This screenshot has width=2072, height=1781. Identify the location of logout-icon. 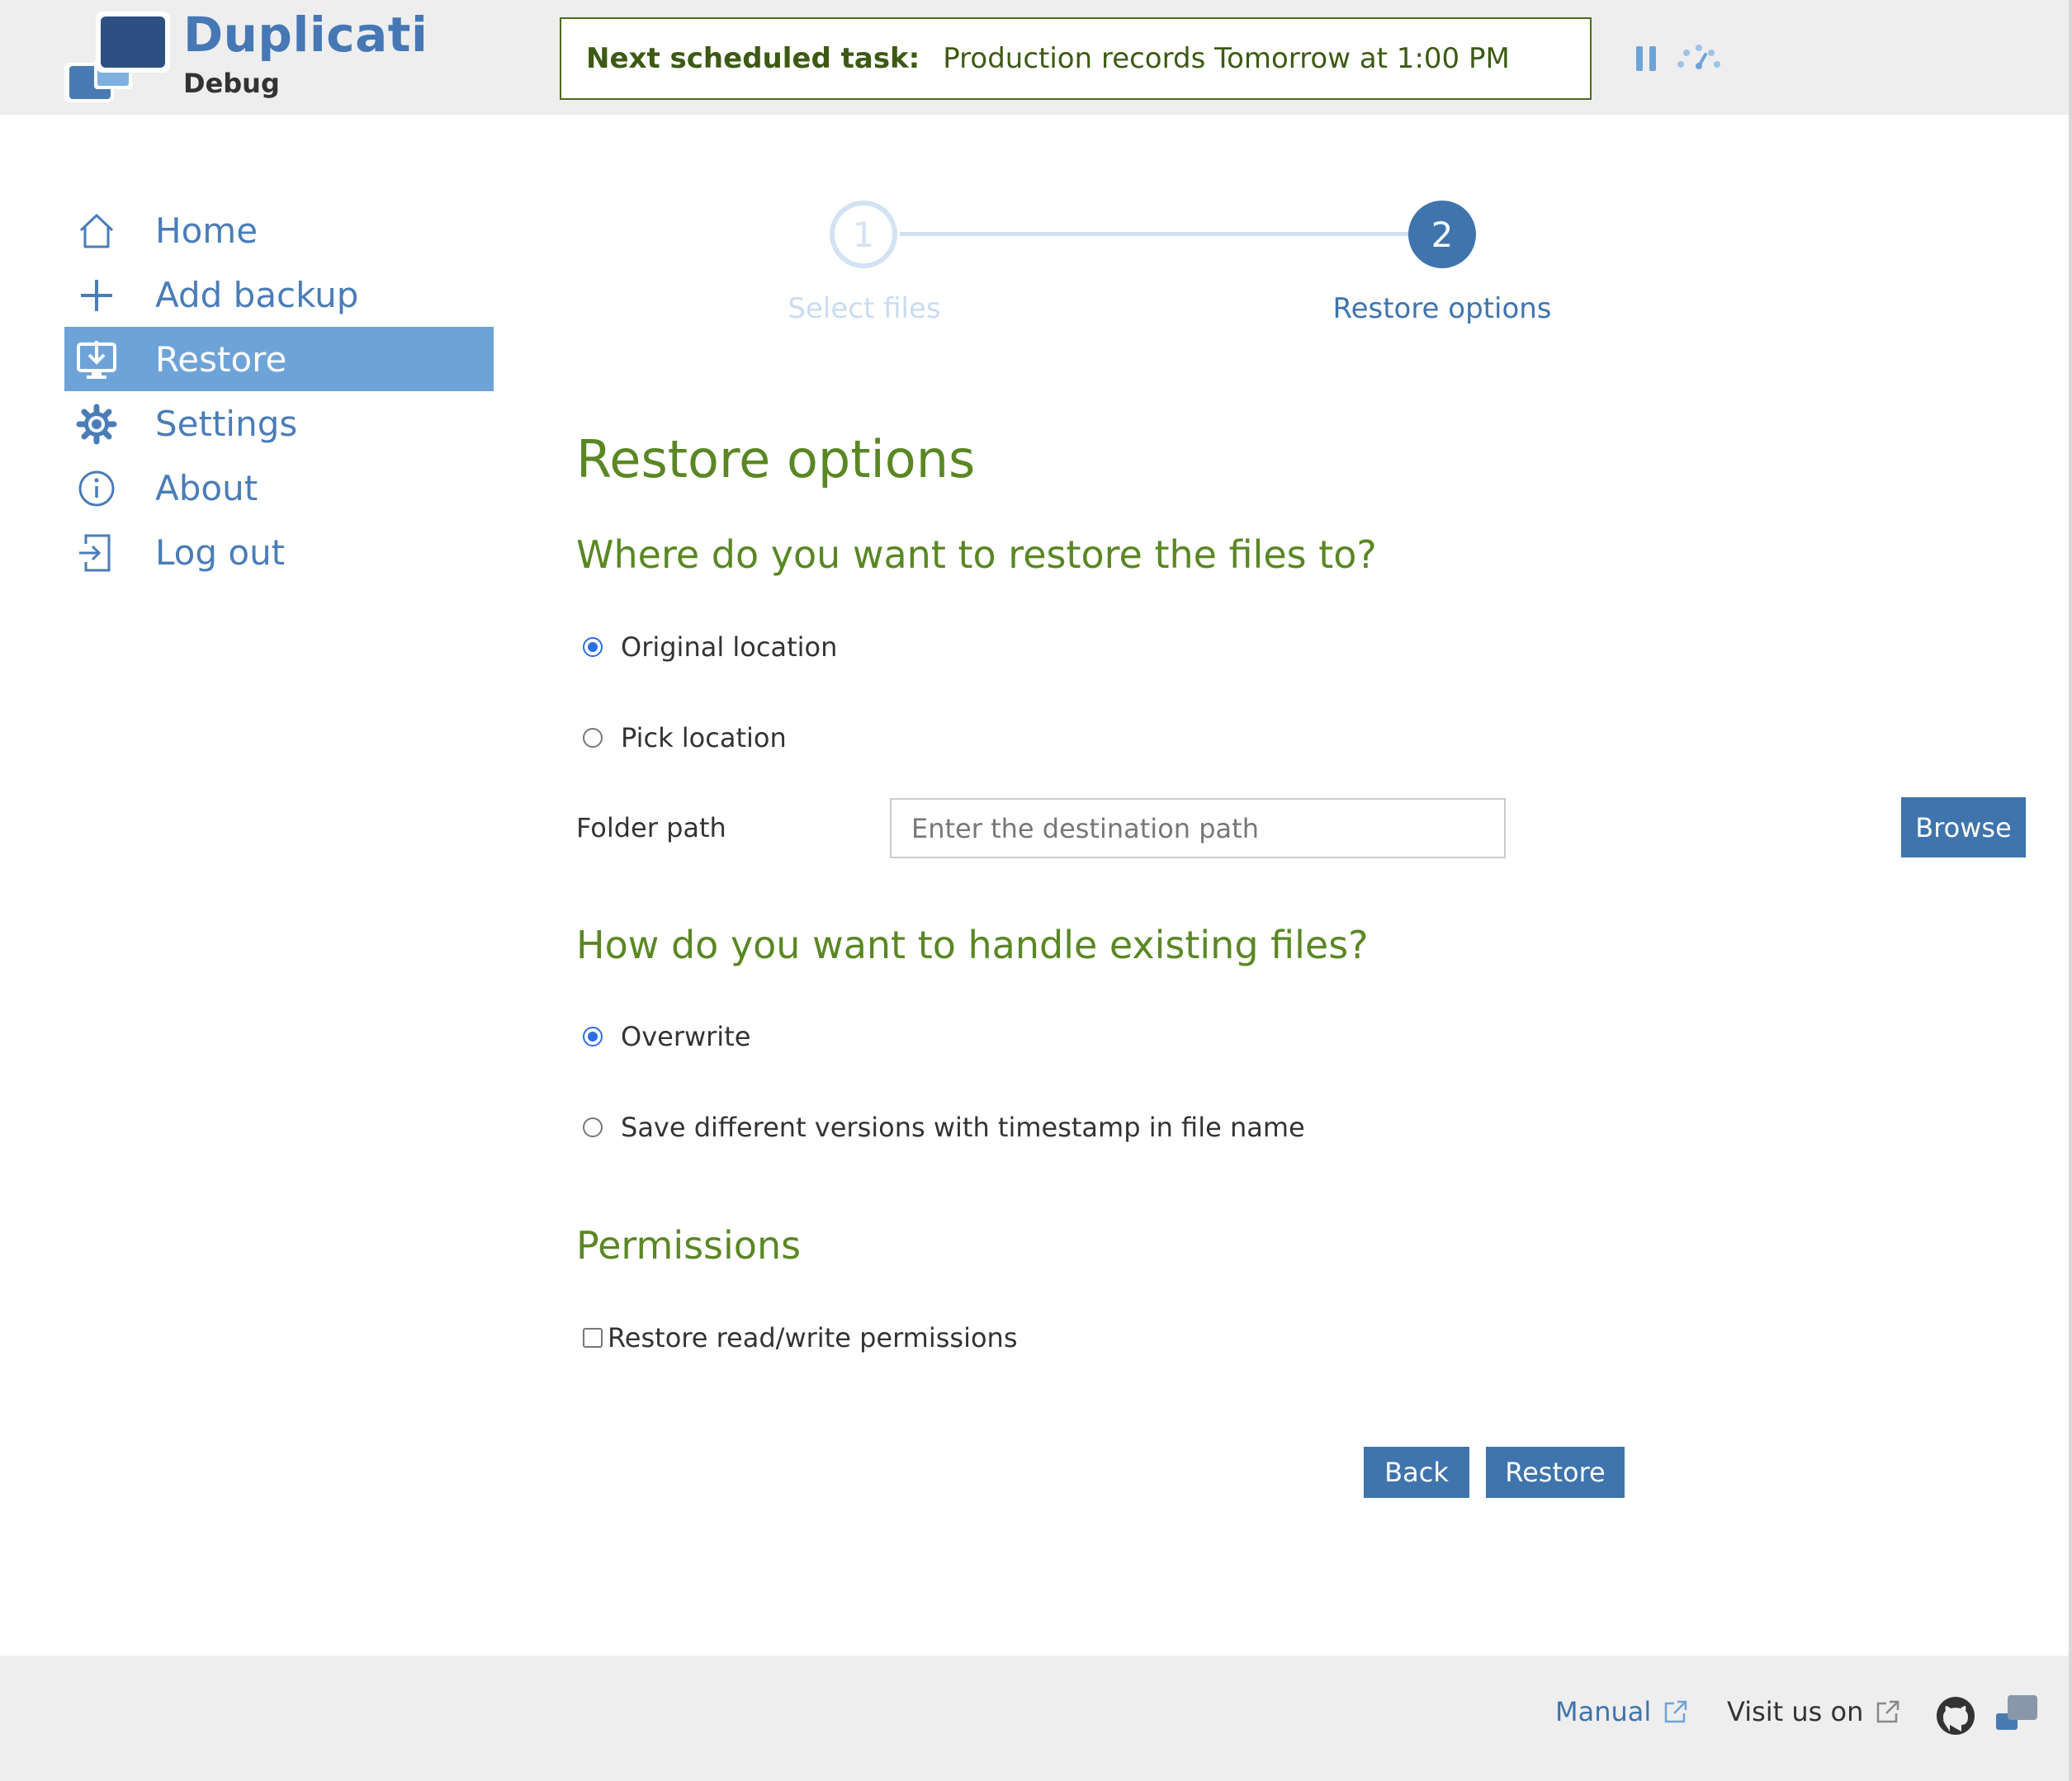
(95, 553).